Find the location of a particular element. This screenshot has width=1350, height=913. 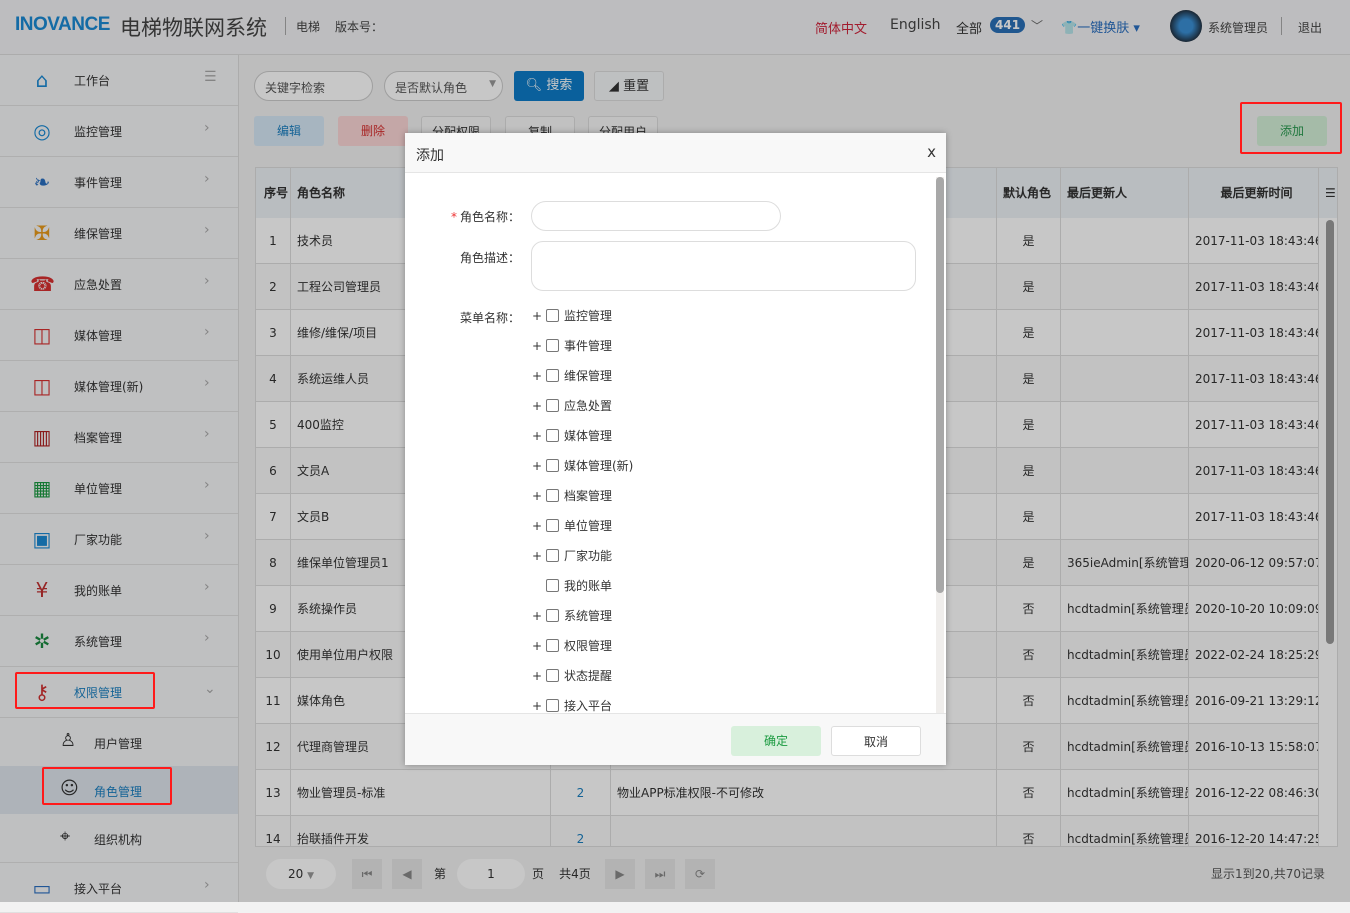

menu-tree-label: 媒体管理 is located at coordinates (588, 436).